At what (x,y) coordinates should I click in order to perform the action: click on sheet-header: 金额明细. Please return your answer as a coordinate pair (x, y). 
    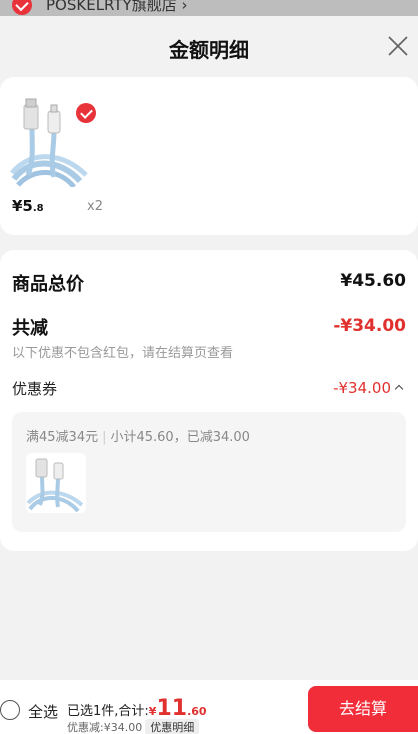
    Looking at the image, I should click on (209, 46).